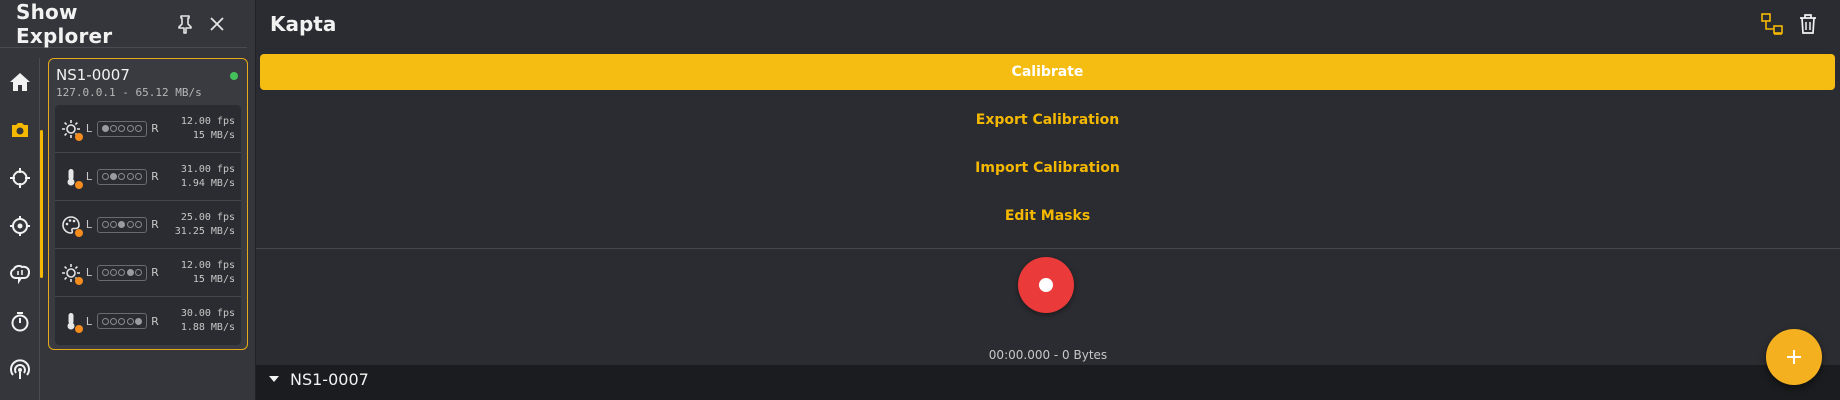 Image resolution: width=1840 pixels, height=400 pixels. I want to click on stream-row: L R 31.00 fps 1.94 MB/s, so click(148, 177).